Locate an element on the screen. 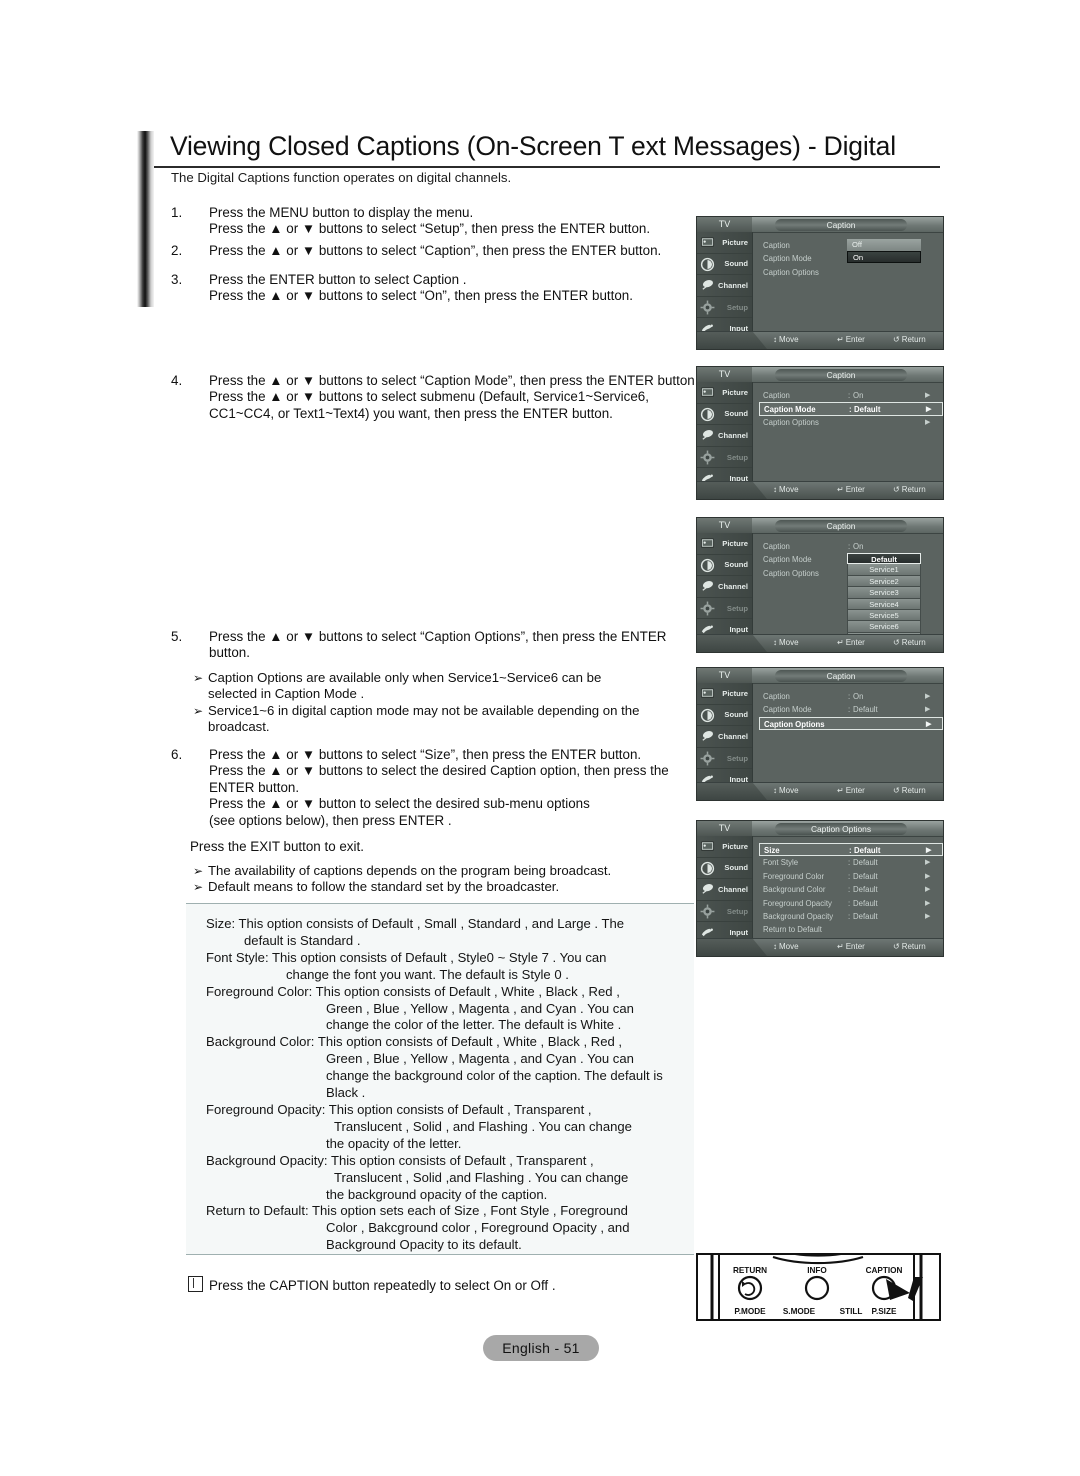 This screenshot has height=1476, width=1080. option-description-line: the opacity of the letter. is located at coordinates (394, 1143).